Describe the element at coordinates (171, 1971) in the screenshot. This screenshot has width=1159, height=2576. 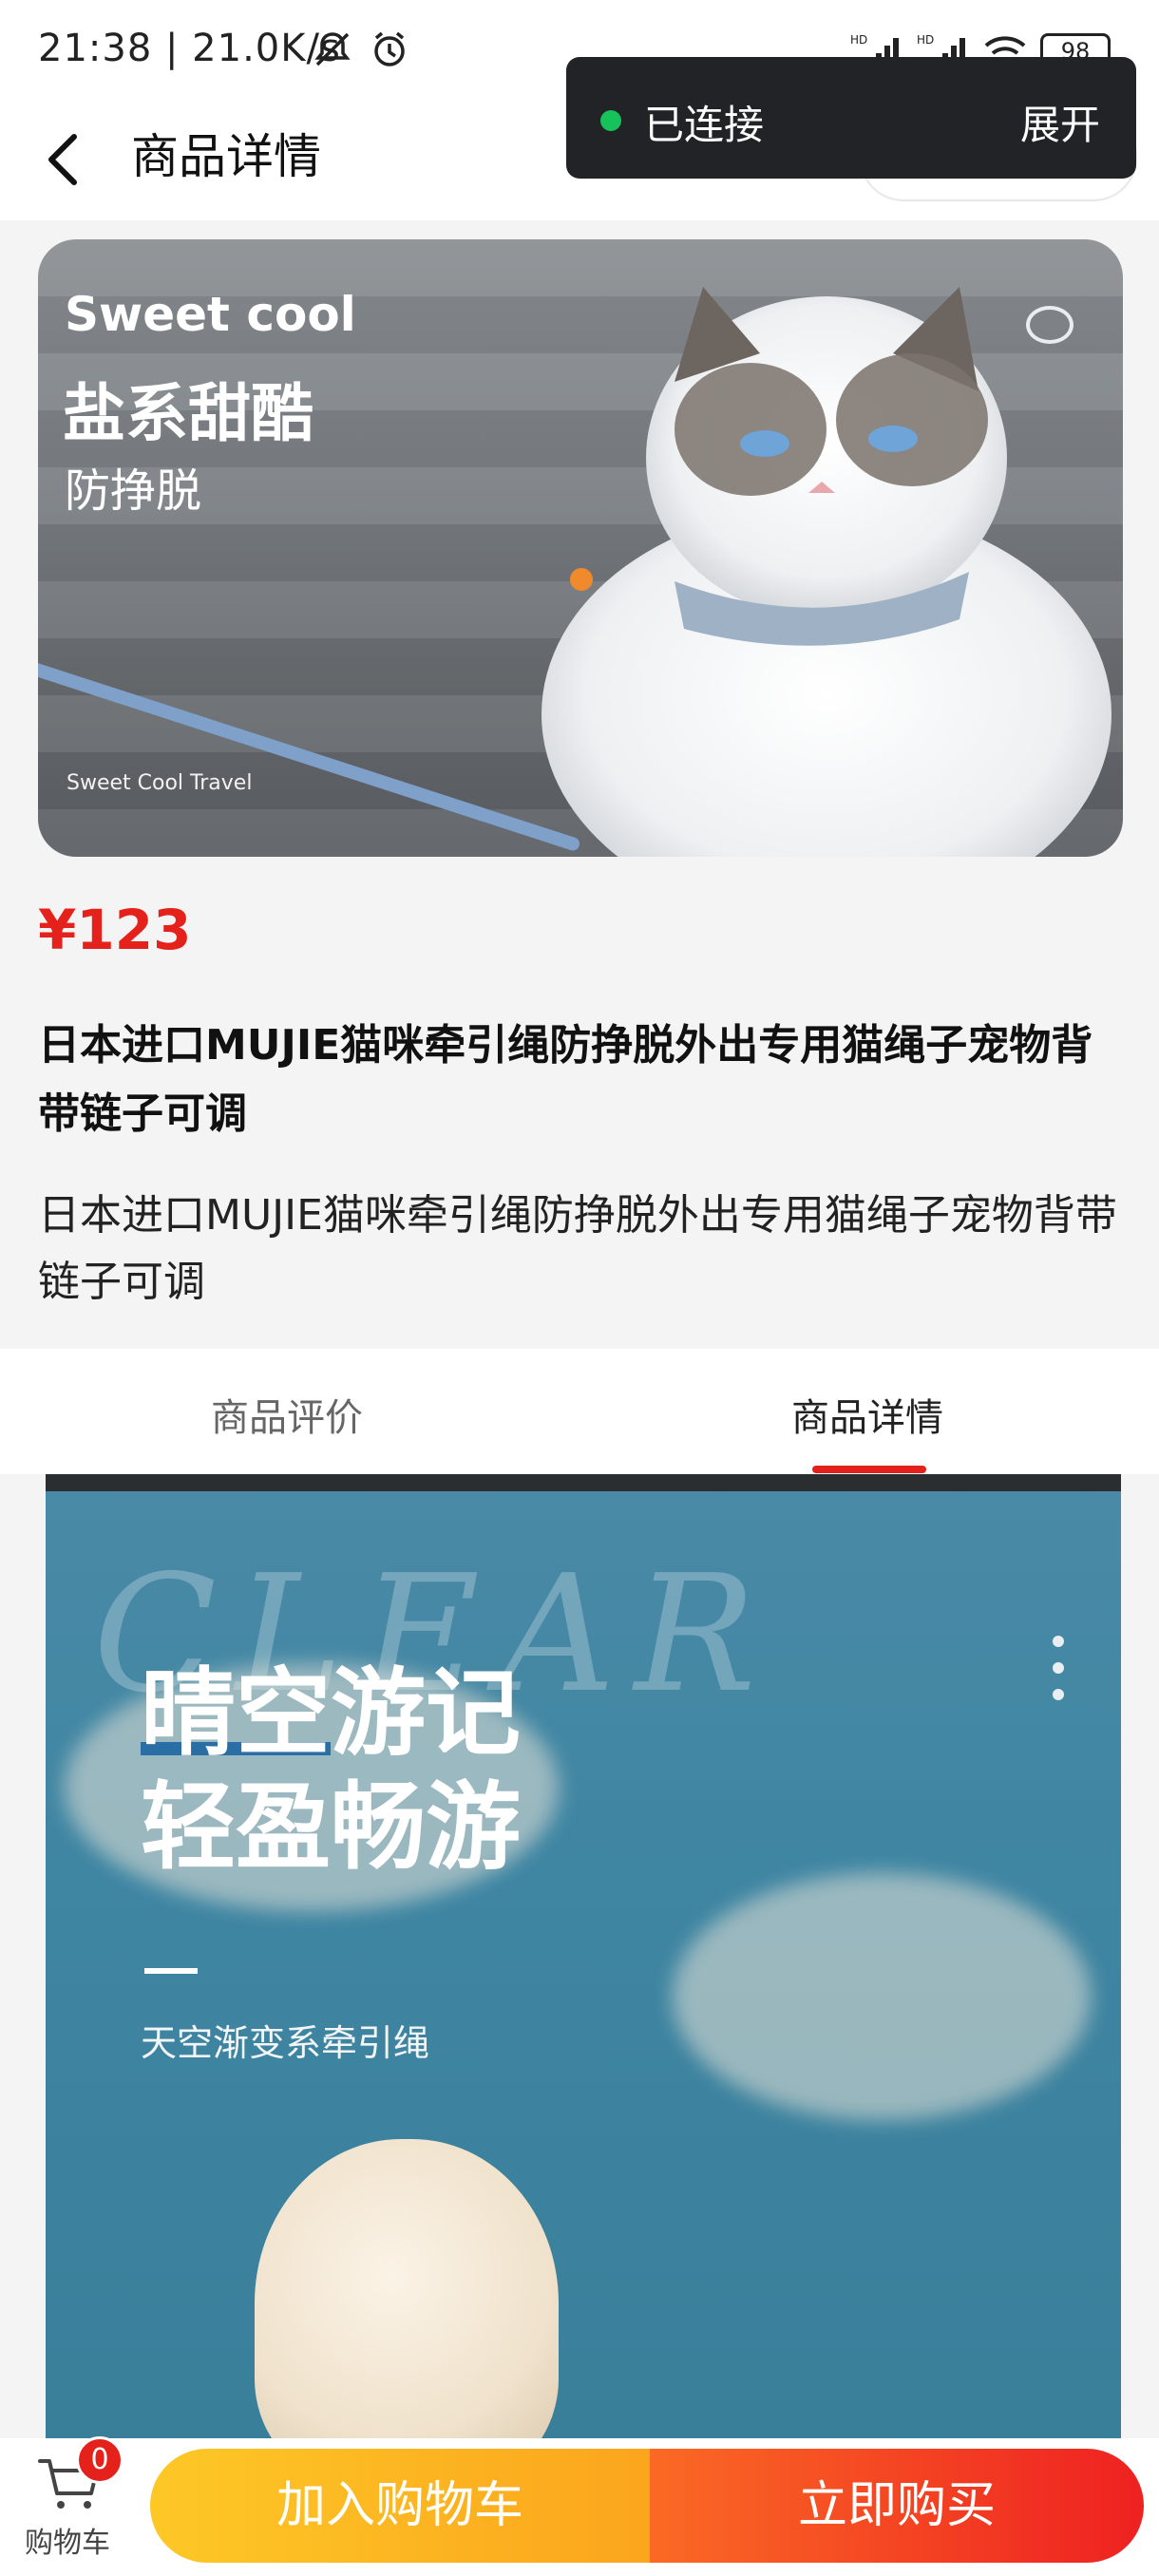
I see `detail-divider` at that location.